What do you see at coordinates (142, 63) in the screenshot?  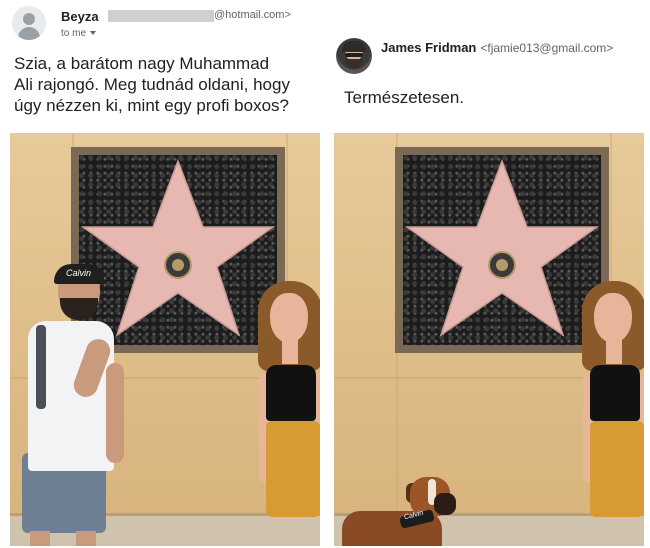 I see `message-line: Szia, a barátom nagy Muhammad` at bounding box center [142, 63].